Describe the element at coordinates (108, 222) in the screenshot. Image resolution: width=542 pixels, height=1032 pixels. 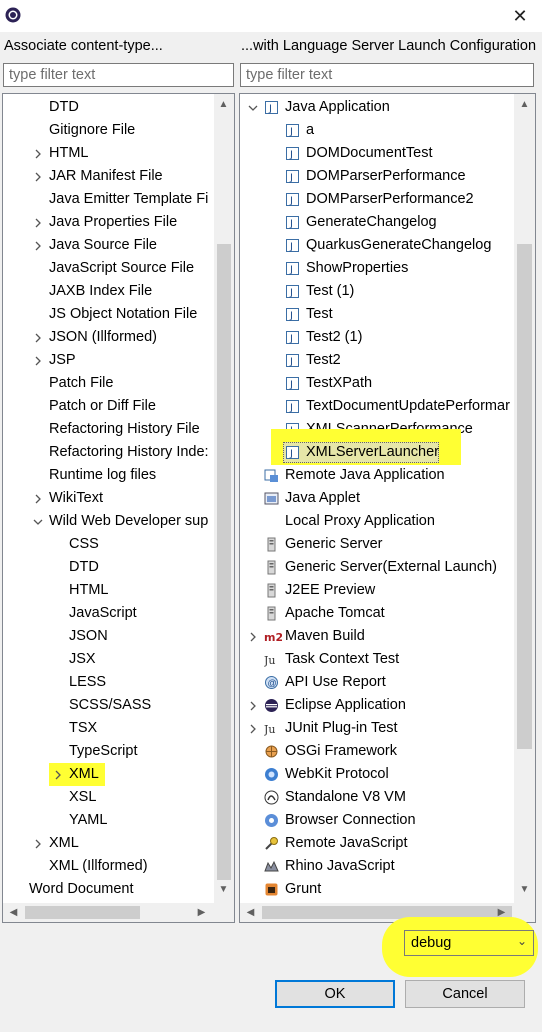
I see `tree-item: Java Properties File` at that location.